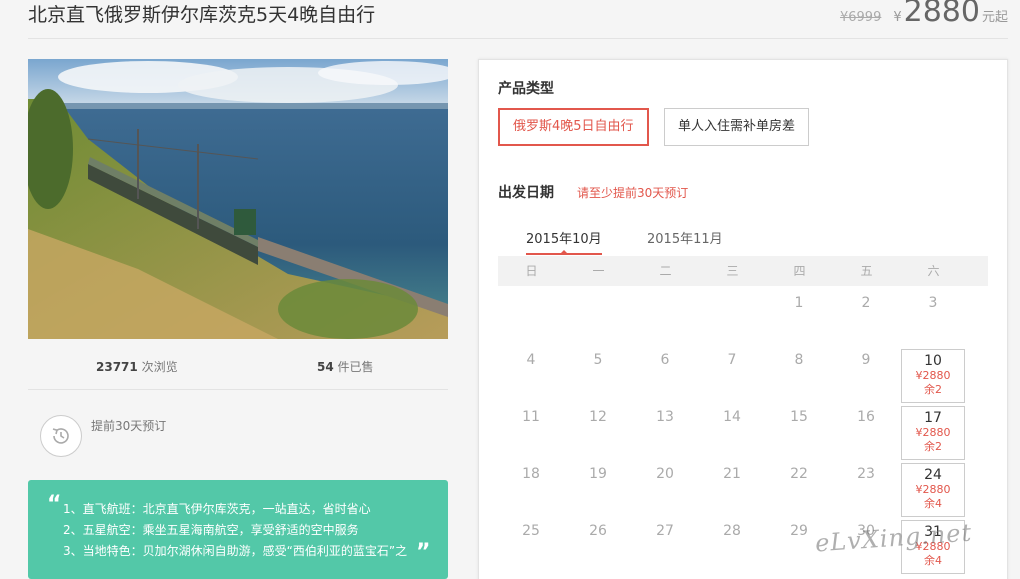 This screenshot has height=579, width=1020. Describe the element at coordinates (423, 552) in the screenshot. I see `close-quote-icon: ”` at that location.